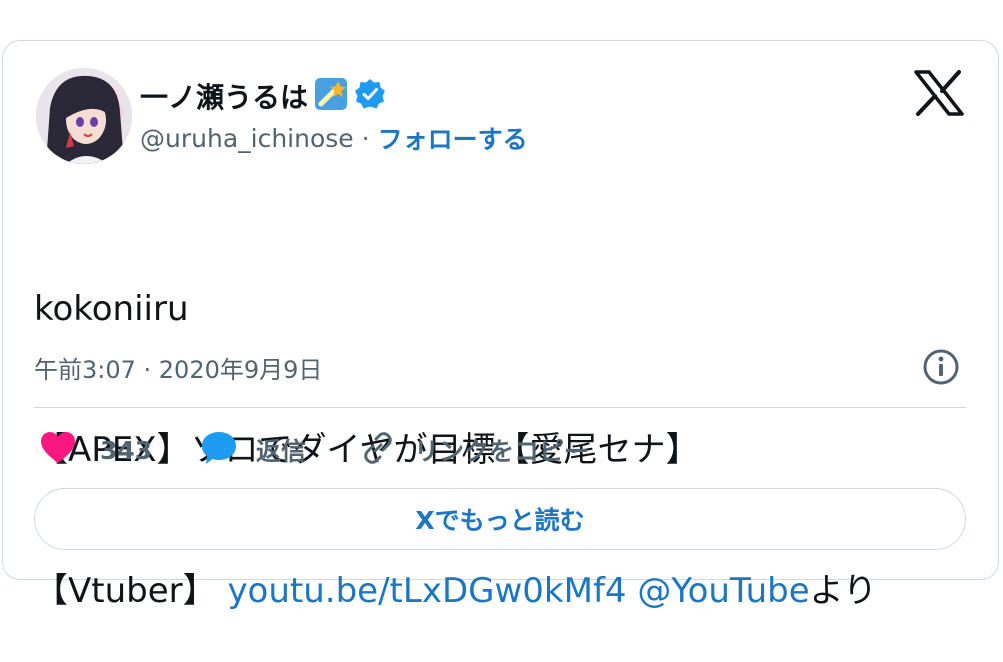  What do you see at coordinates (126, 450) in the screenshot?
I see `like-count: 343` at bounding box center [126, 450].